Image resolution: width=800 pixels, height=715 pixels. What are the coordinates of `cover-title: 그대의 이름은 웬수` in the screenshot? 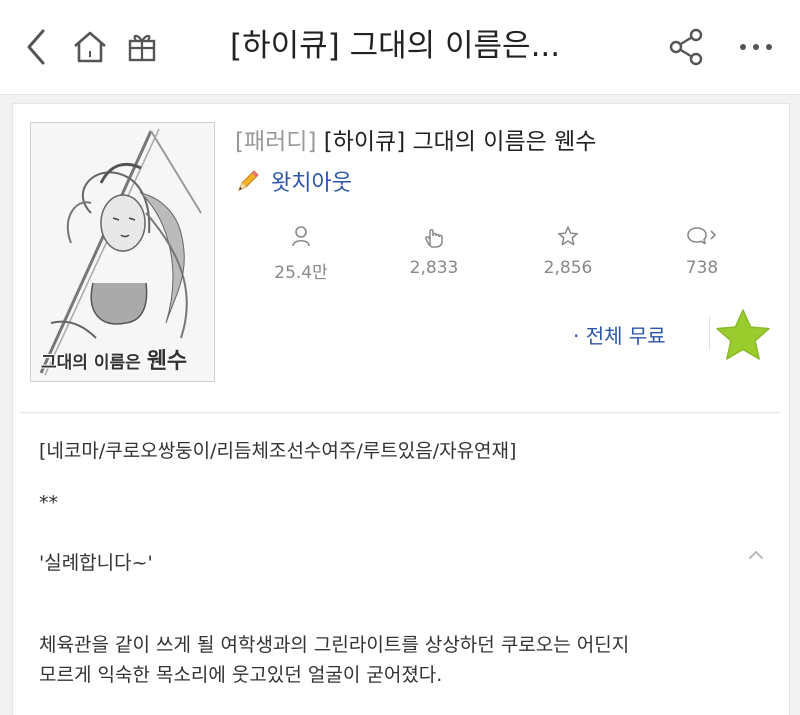 It's located at (114, 359).